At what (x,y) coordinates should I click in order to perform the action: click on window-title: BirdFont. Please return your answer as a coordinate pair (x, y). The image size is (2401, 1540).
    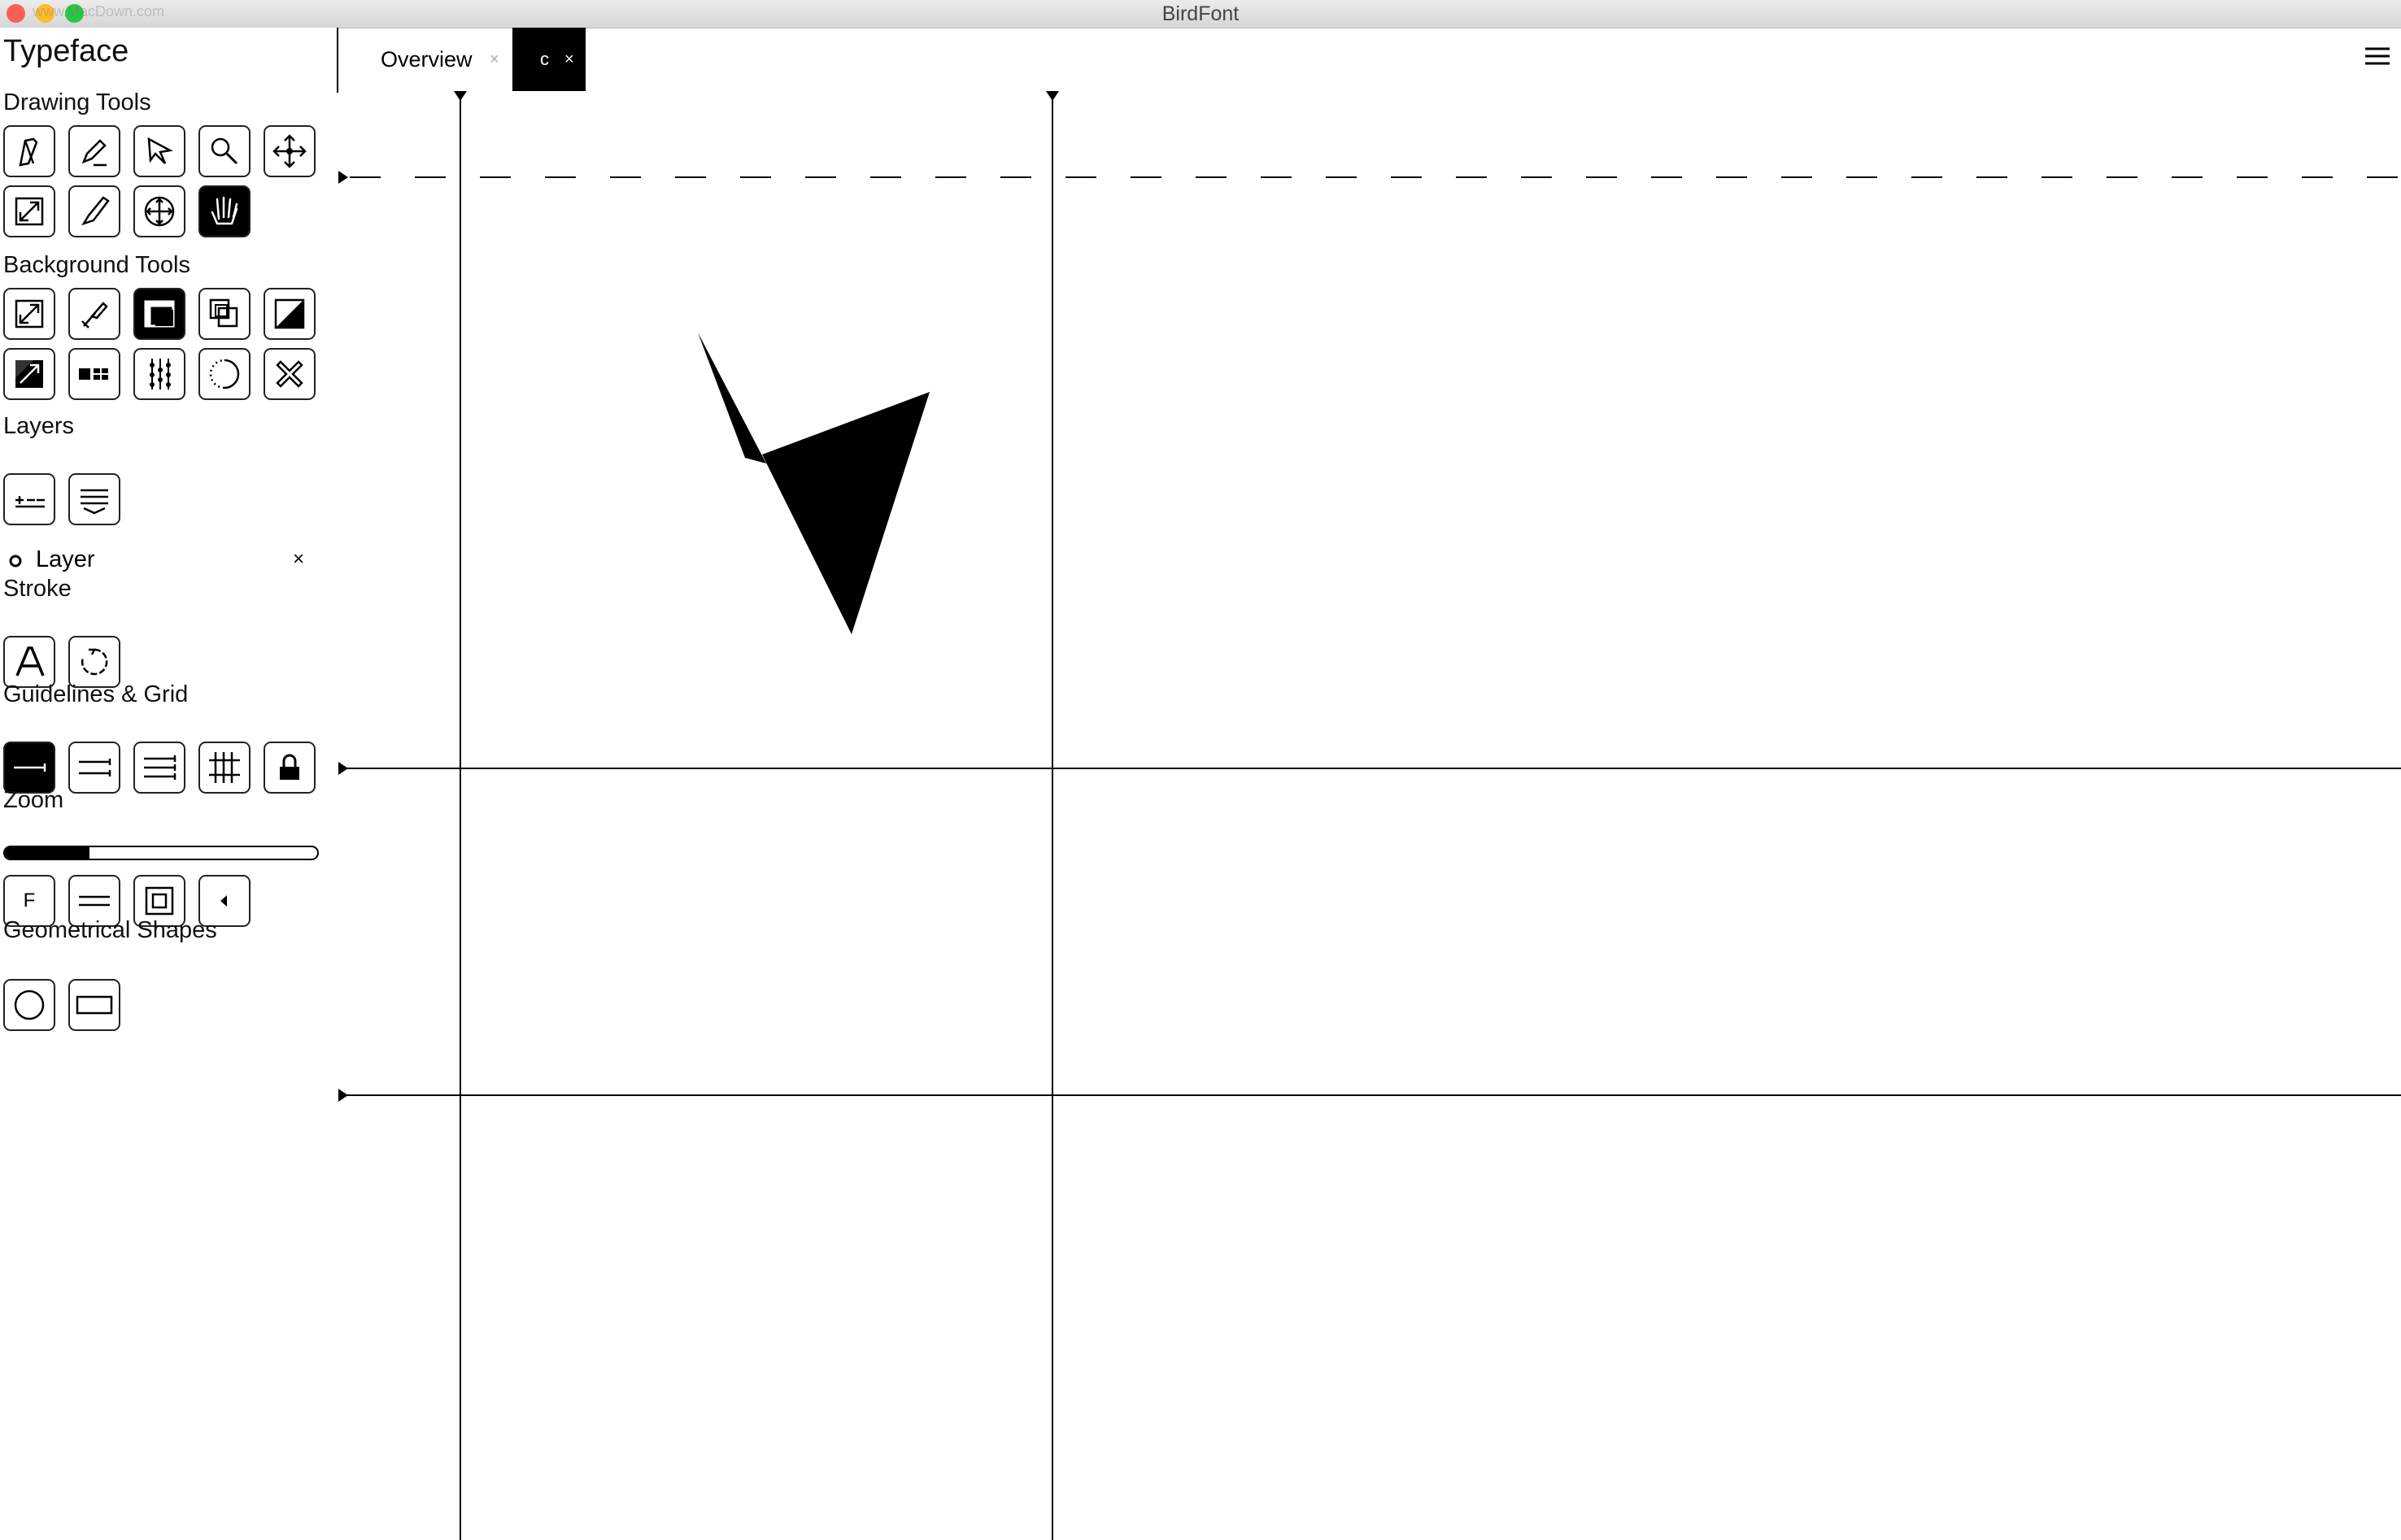
    Looking at the image, I should click on (1200, 13).